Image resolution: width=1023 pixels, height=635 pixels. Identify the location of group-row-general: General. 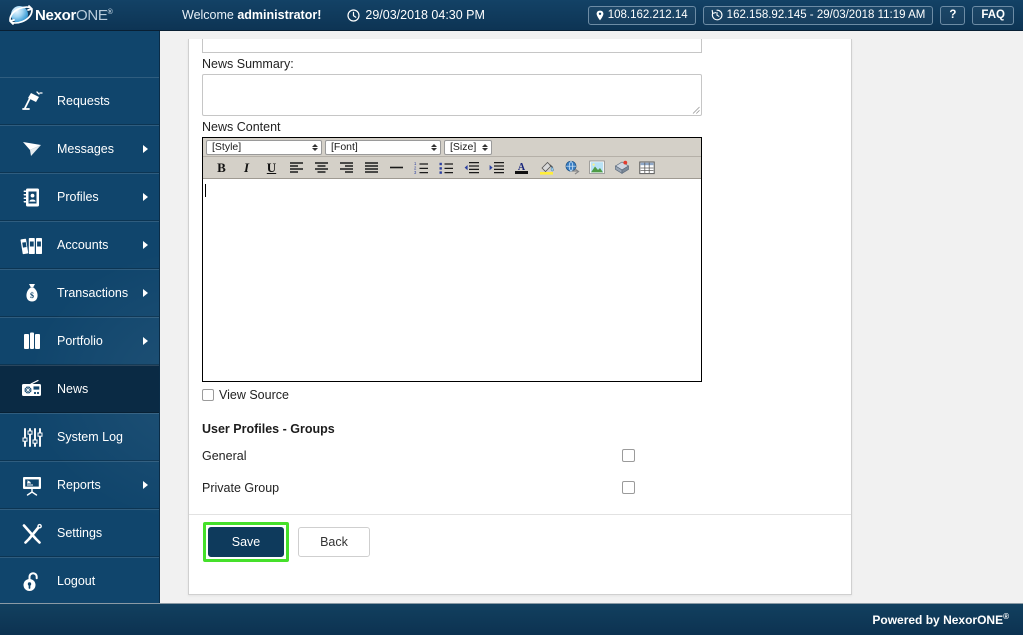
(520, 455).